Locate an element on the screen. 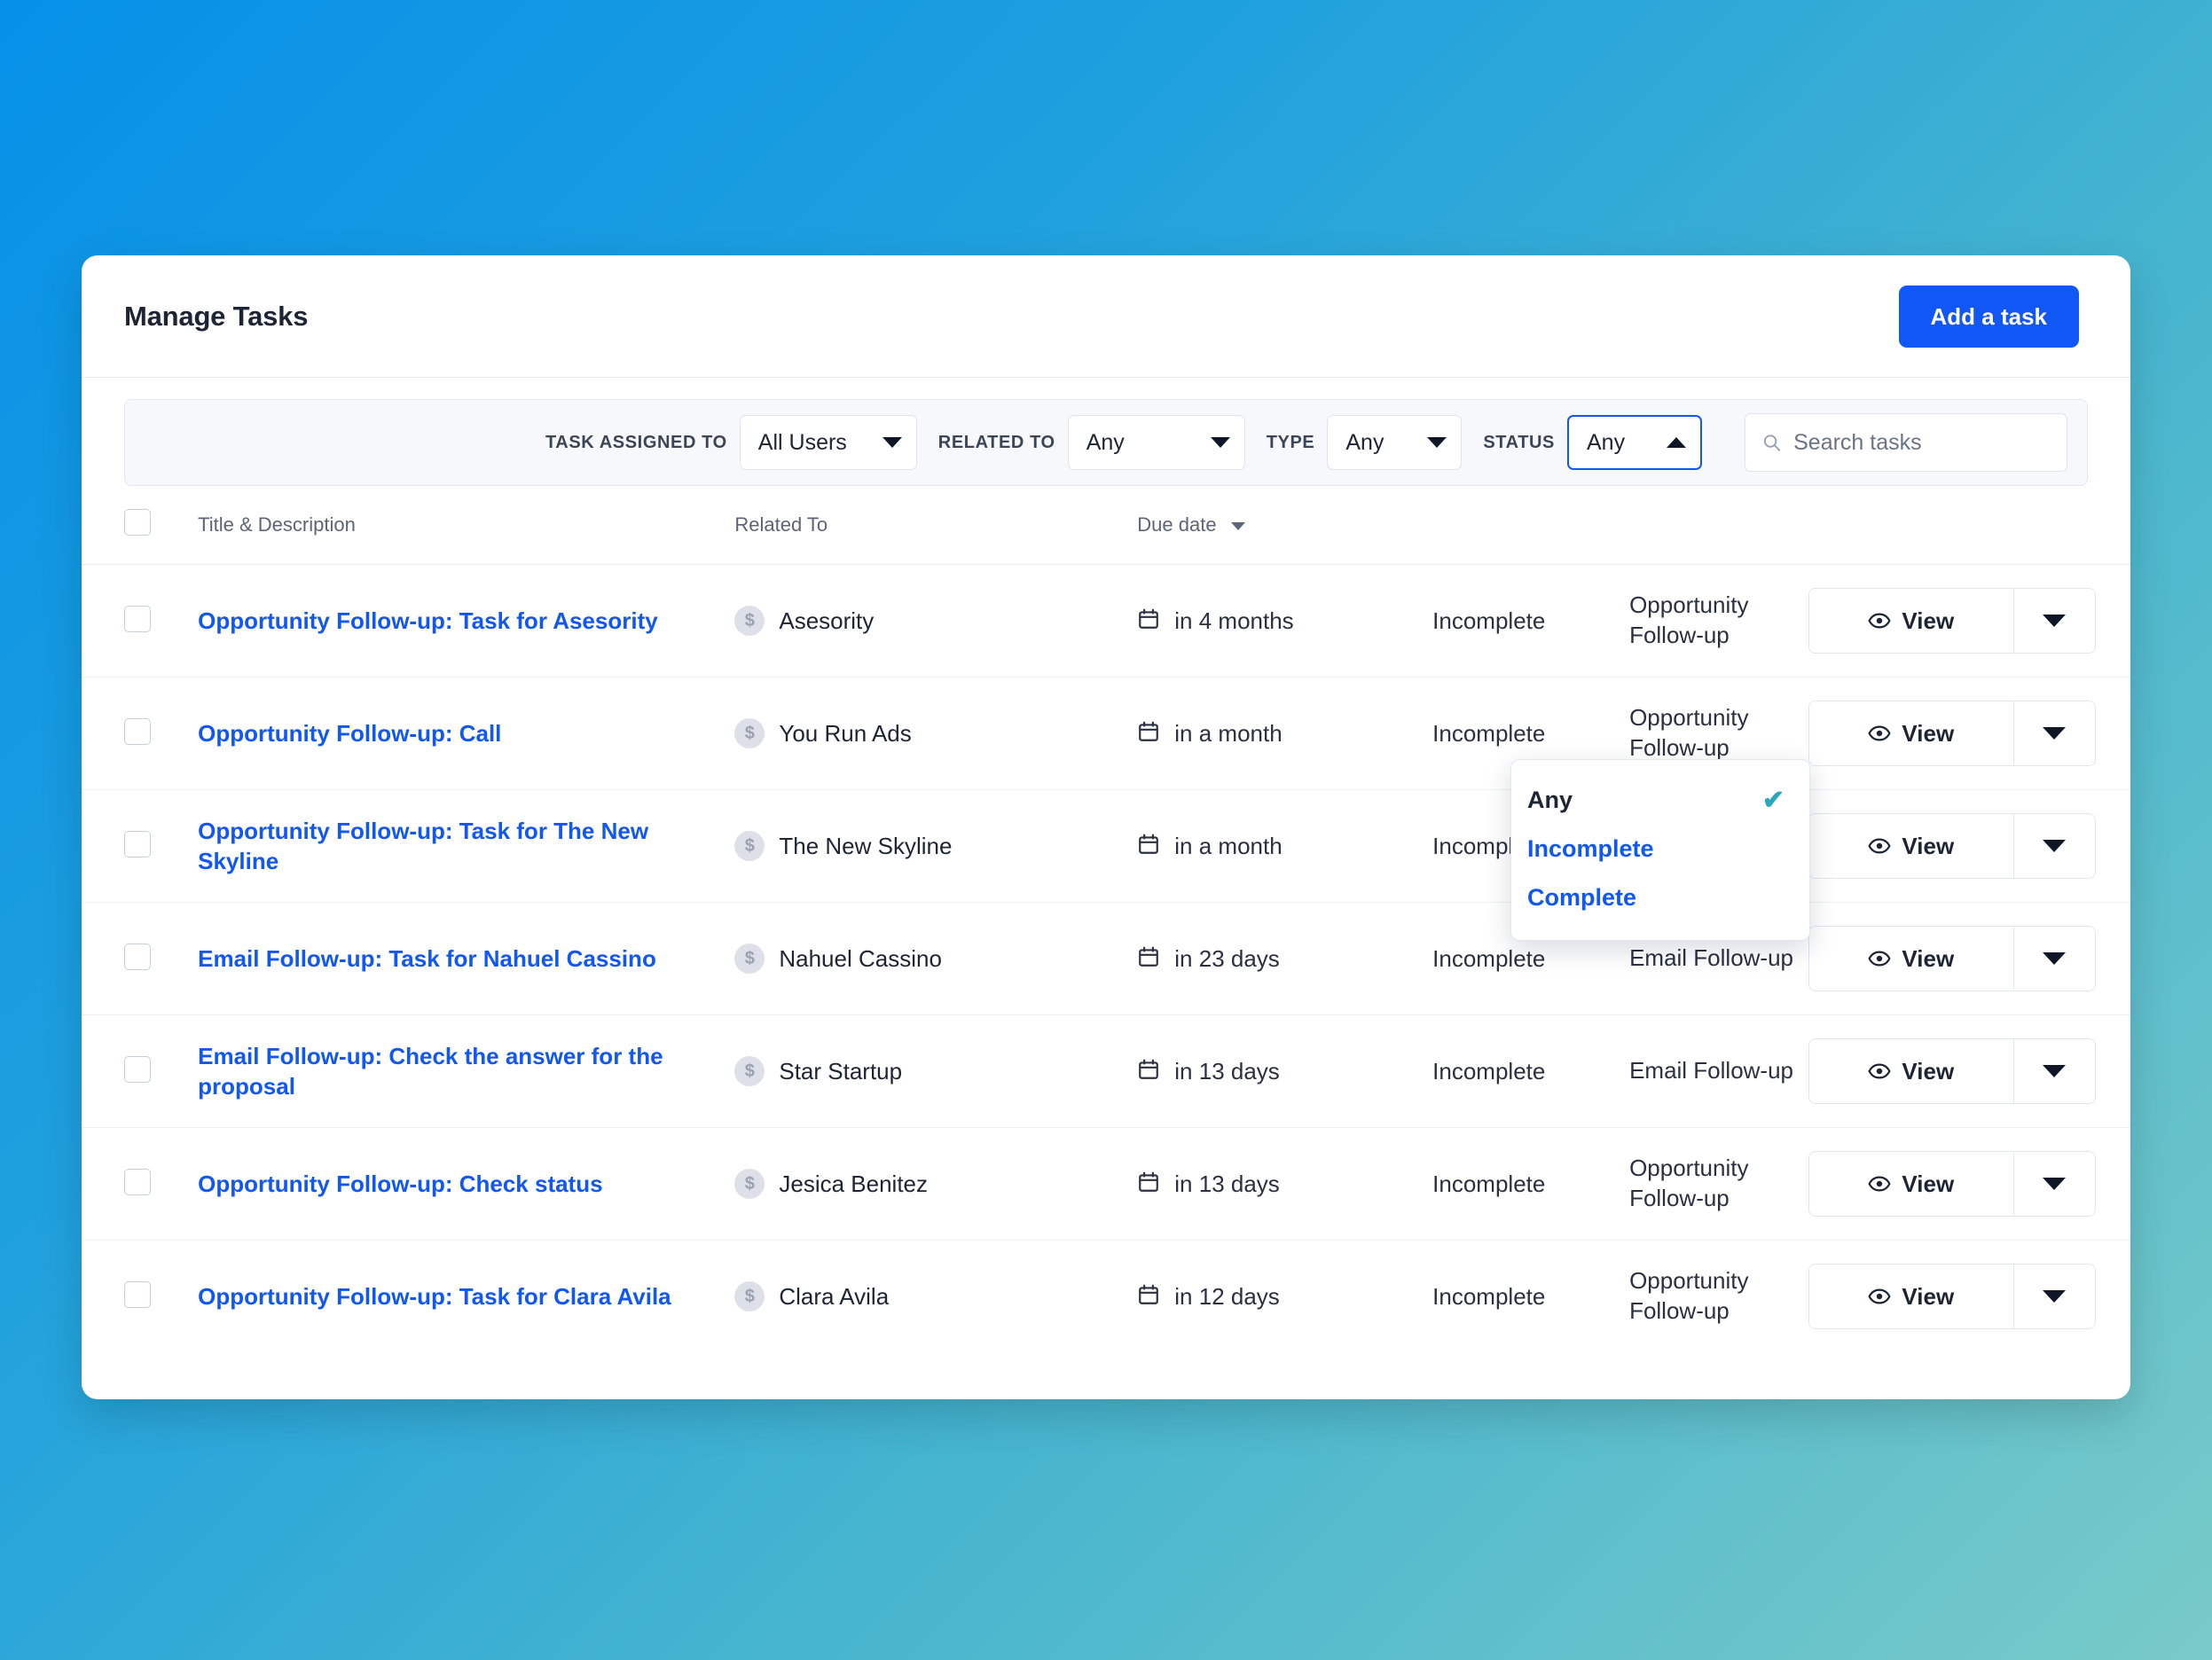 Image resolution: width=2212 pixels, height=1660 pixels. task-title-link: Opportunity Follow-up: Call is located at coordinates (466, 733).